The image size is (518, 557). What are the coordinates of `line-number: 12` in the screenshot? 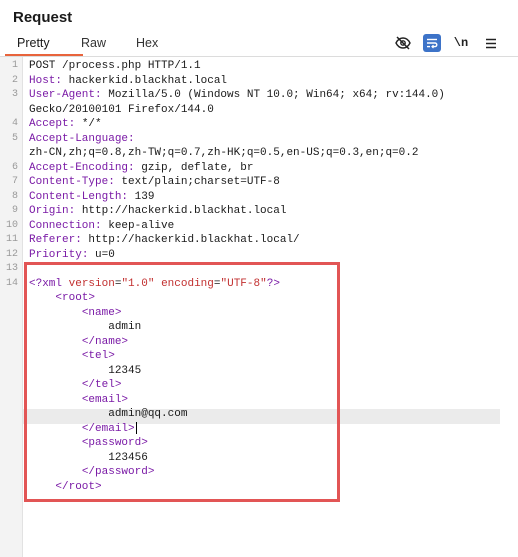 It's located at (11, 254).